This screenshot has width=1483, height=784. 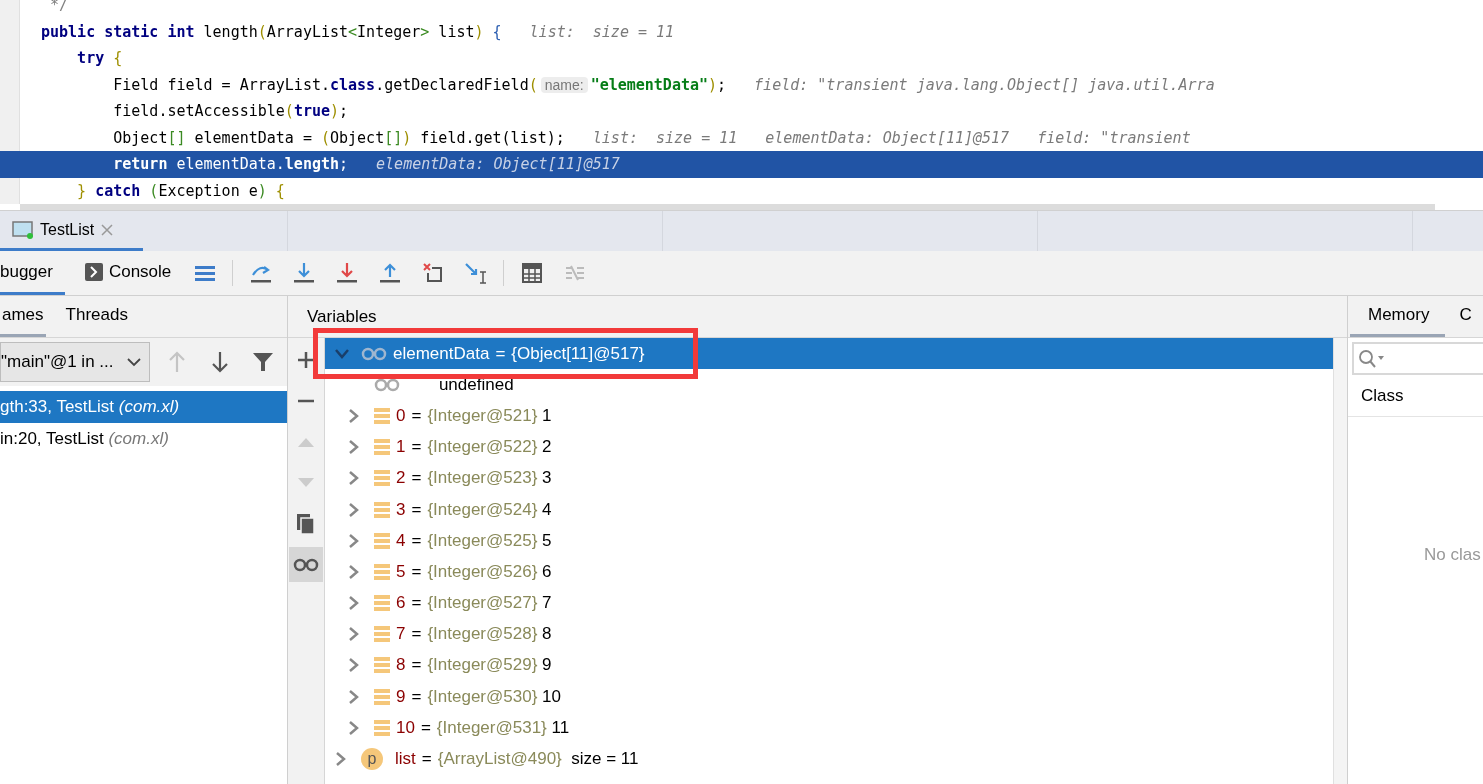 I want to click on run-to-cursor-icon, so click(x=475, y=273).